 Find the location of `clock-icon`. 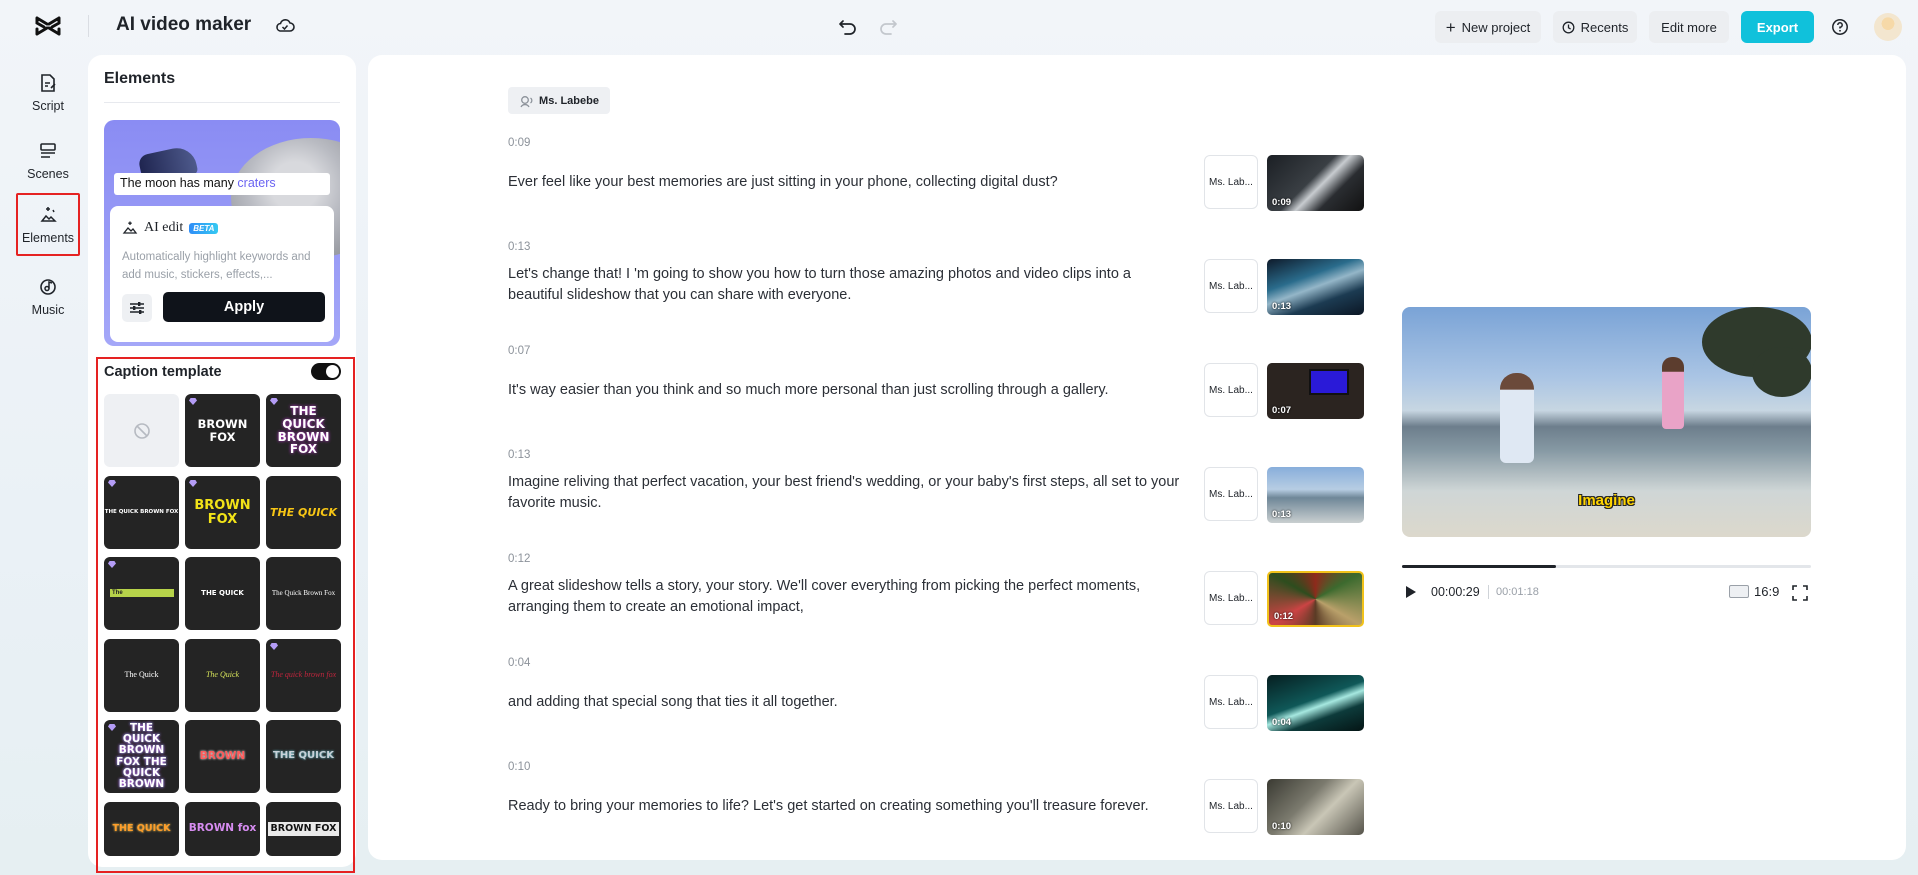

clock-icon is located at coordinates (1568, 27).